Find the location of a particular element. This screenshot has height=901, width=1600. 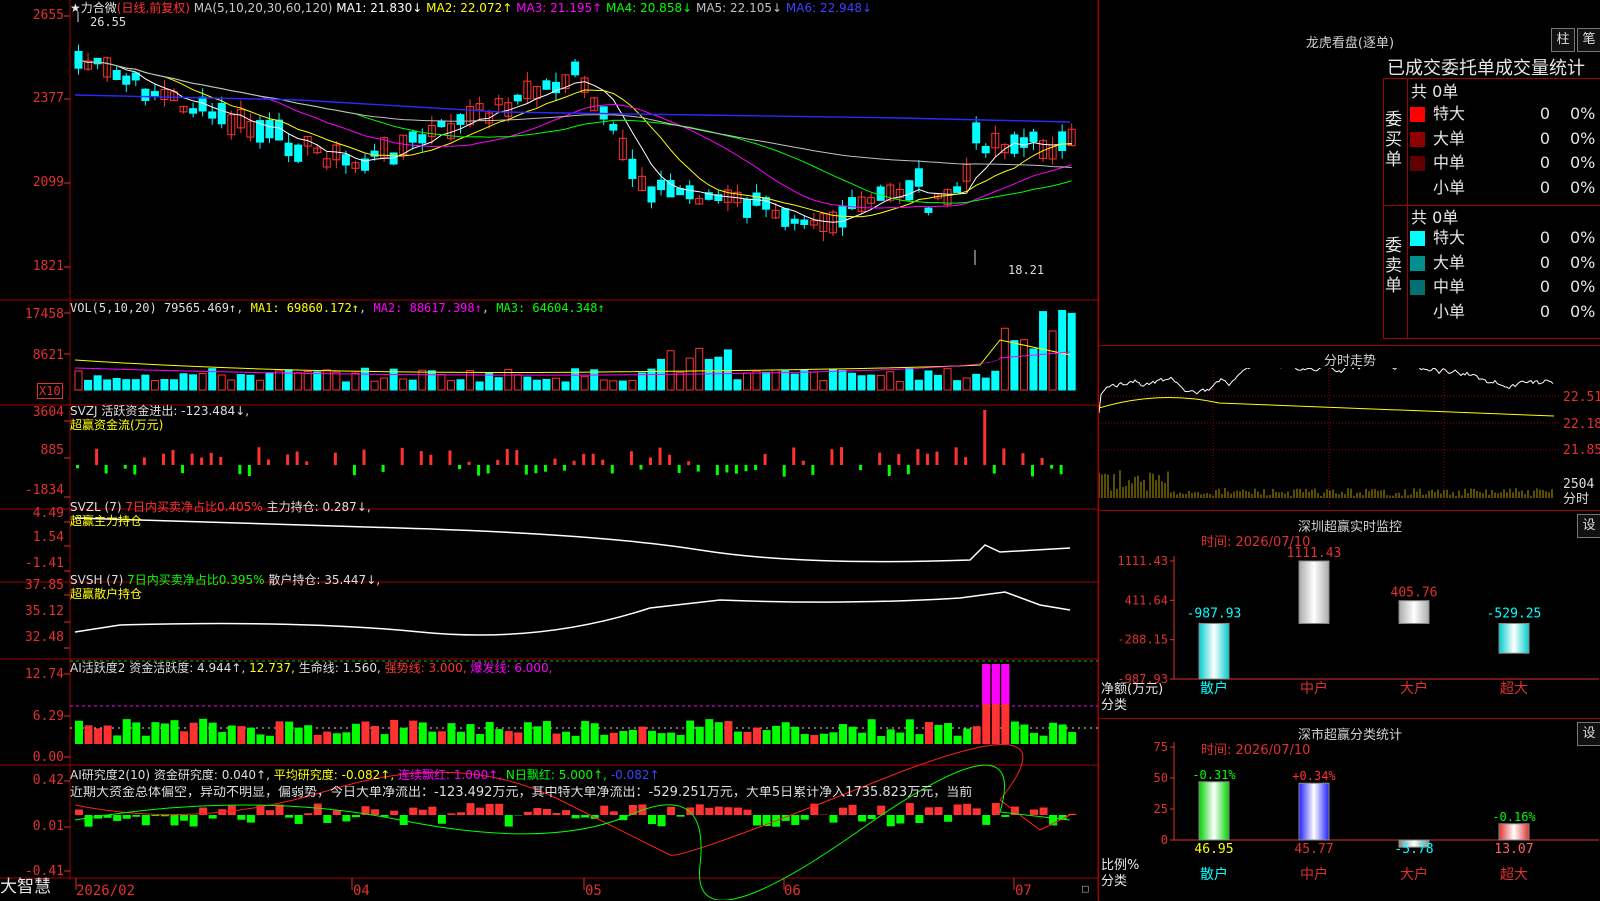

candlesticks is located at coordinates (575, 142).